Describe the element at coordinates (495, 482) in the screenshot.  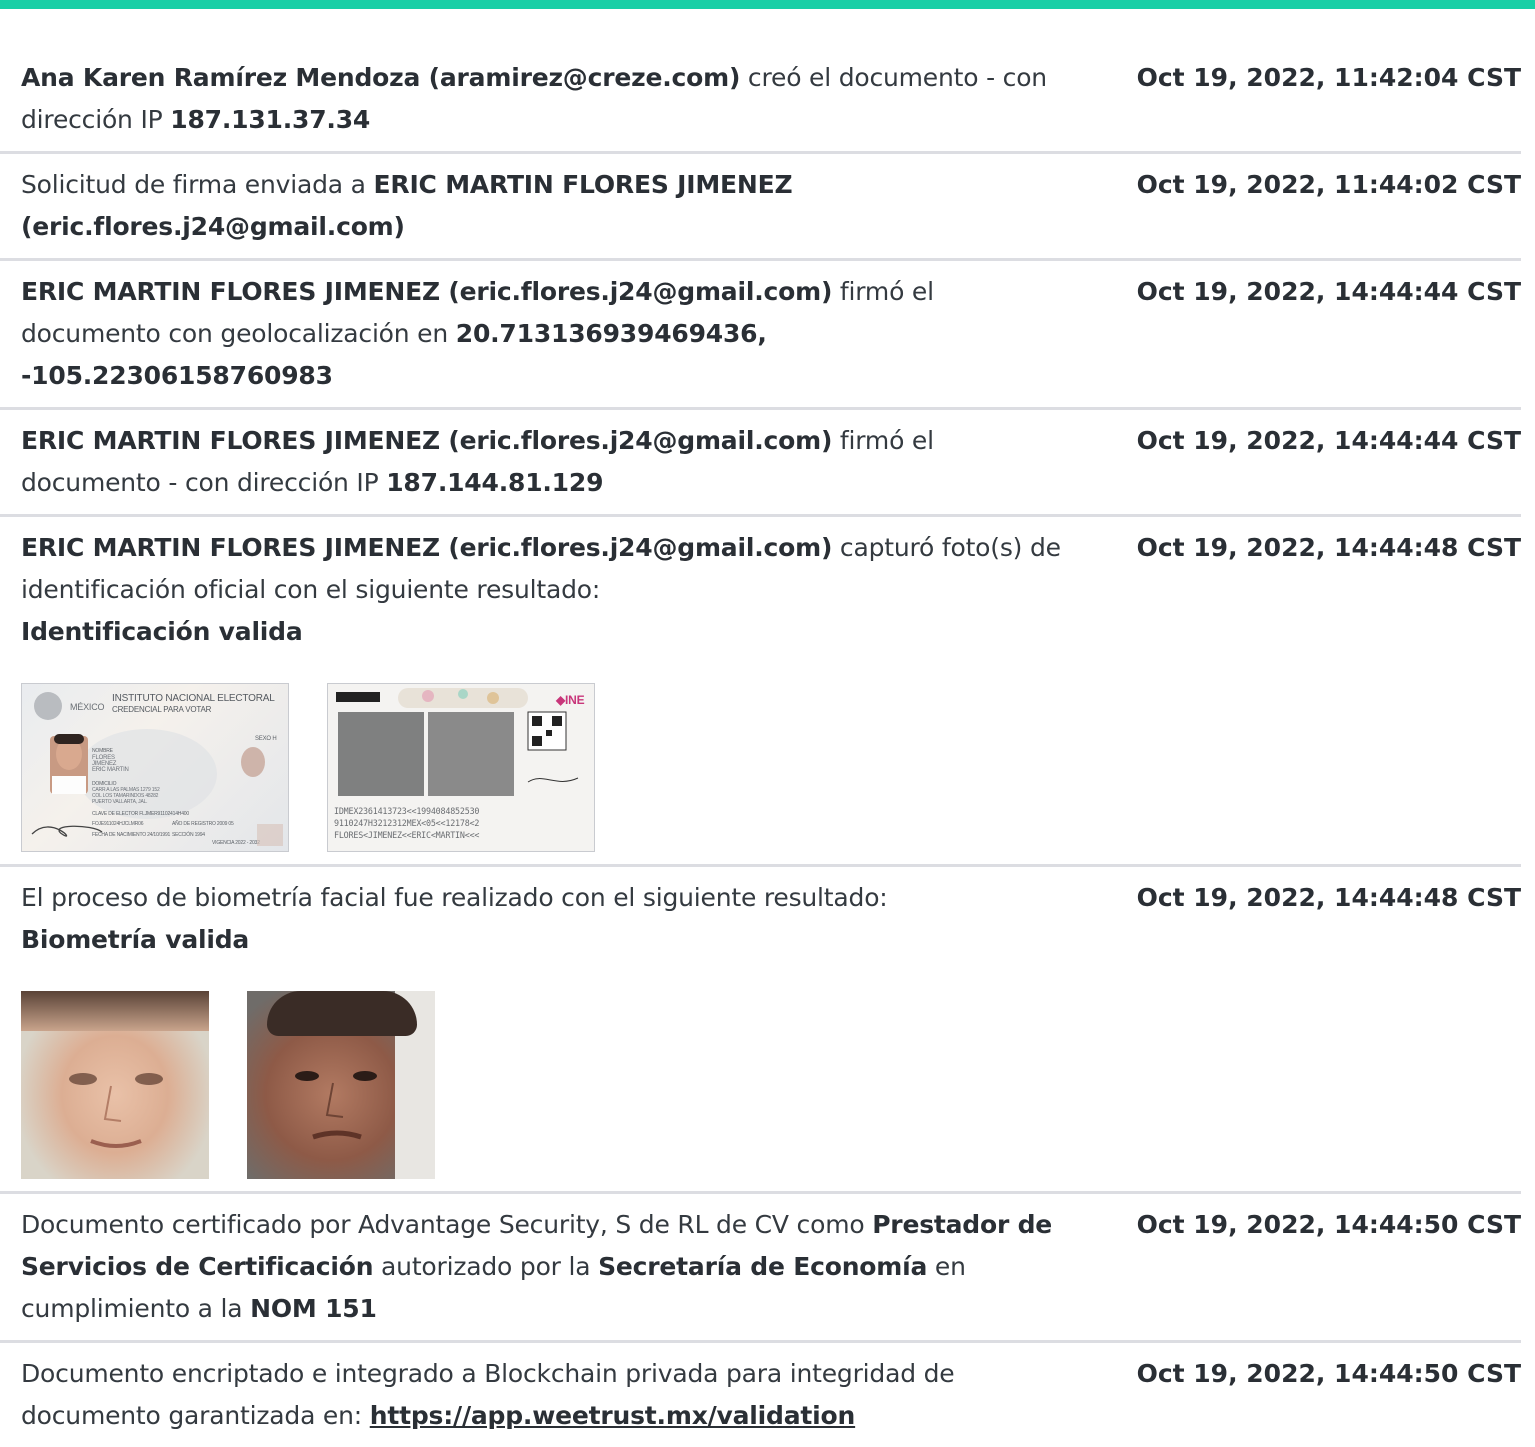
I see `entry-highlight: 187.144.81.129` at that location.